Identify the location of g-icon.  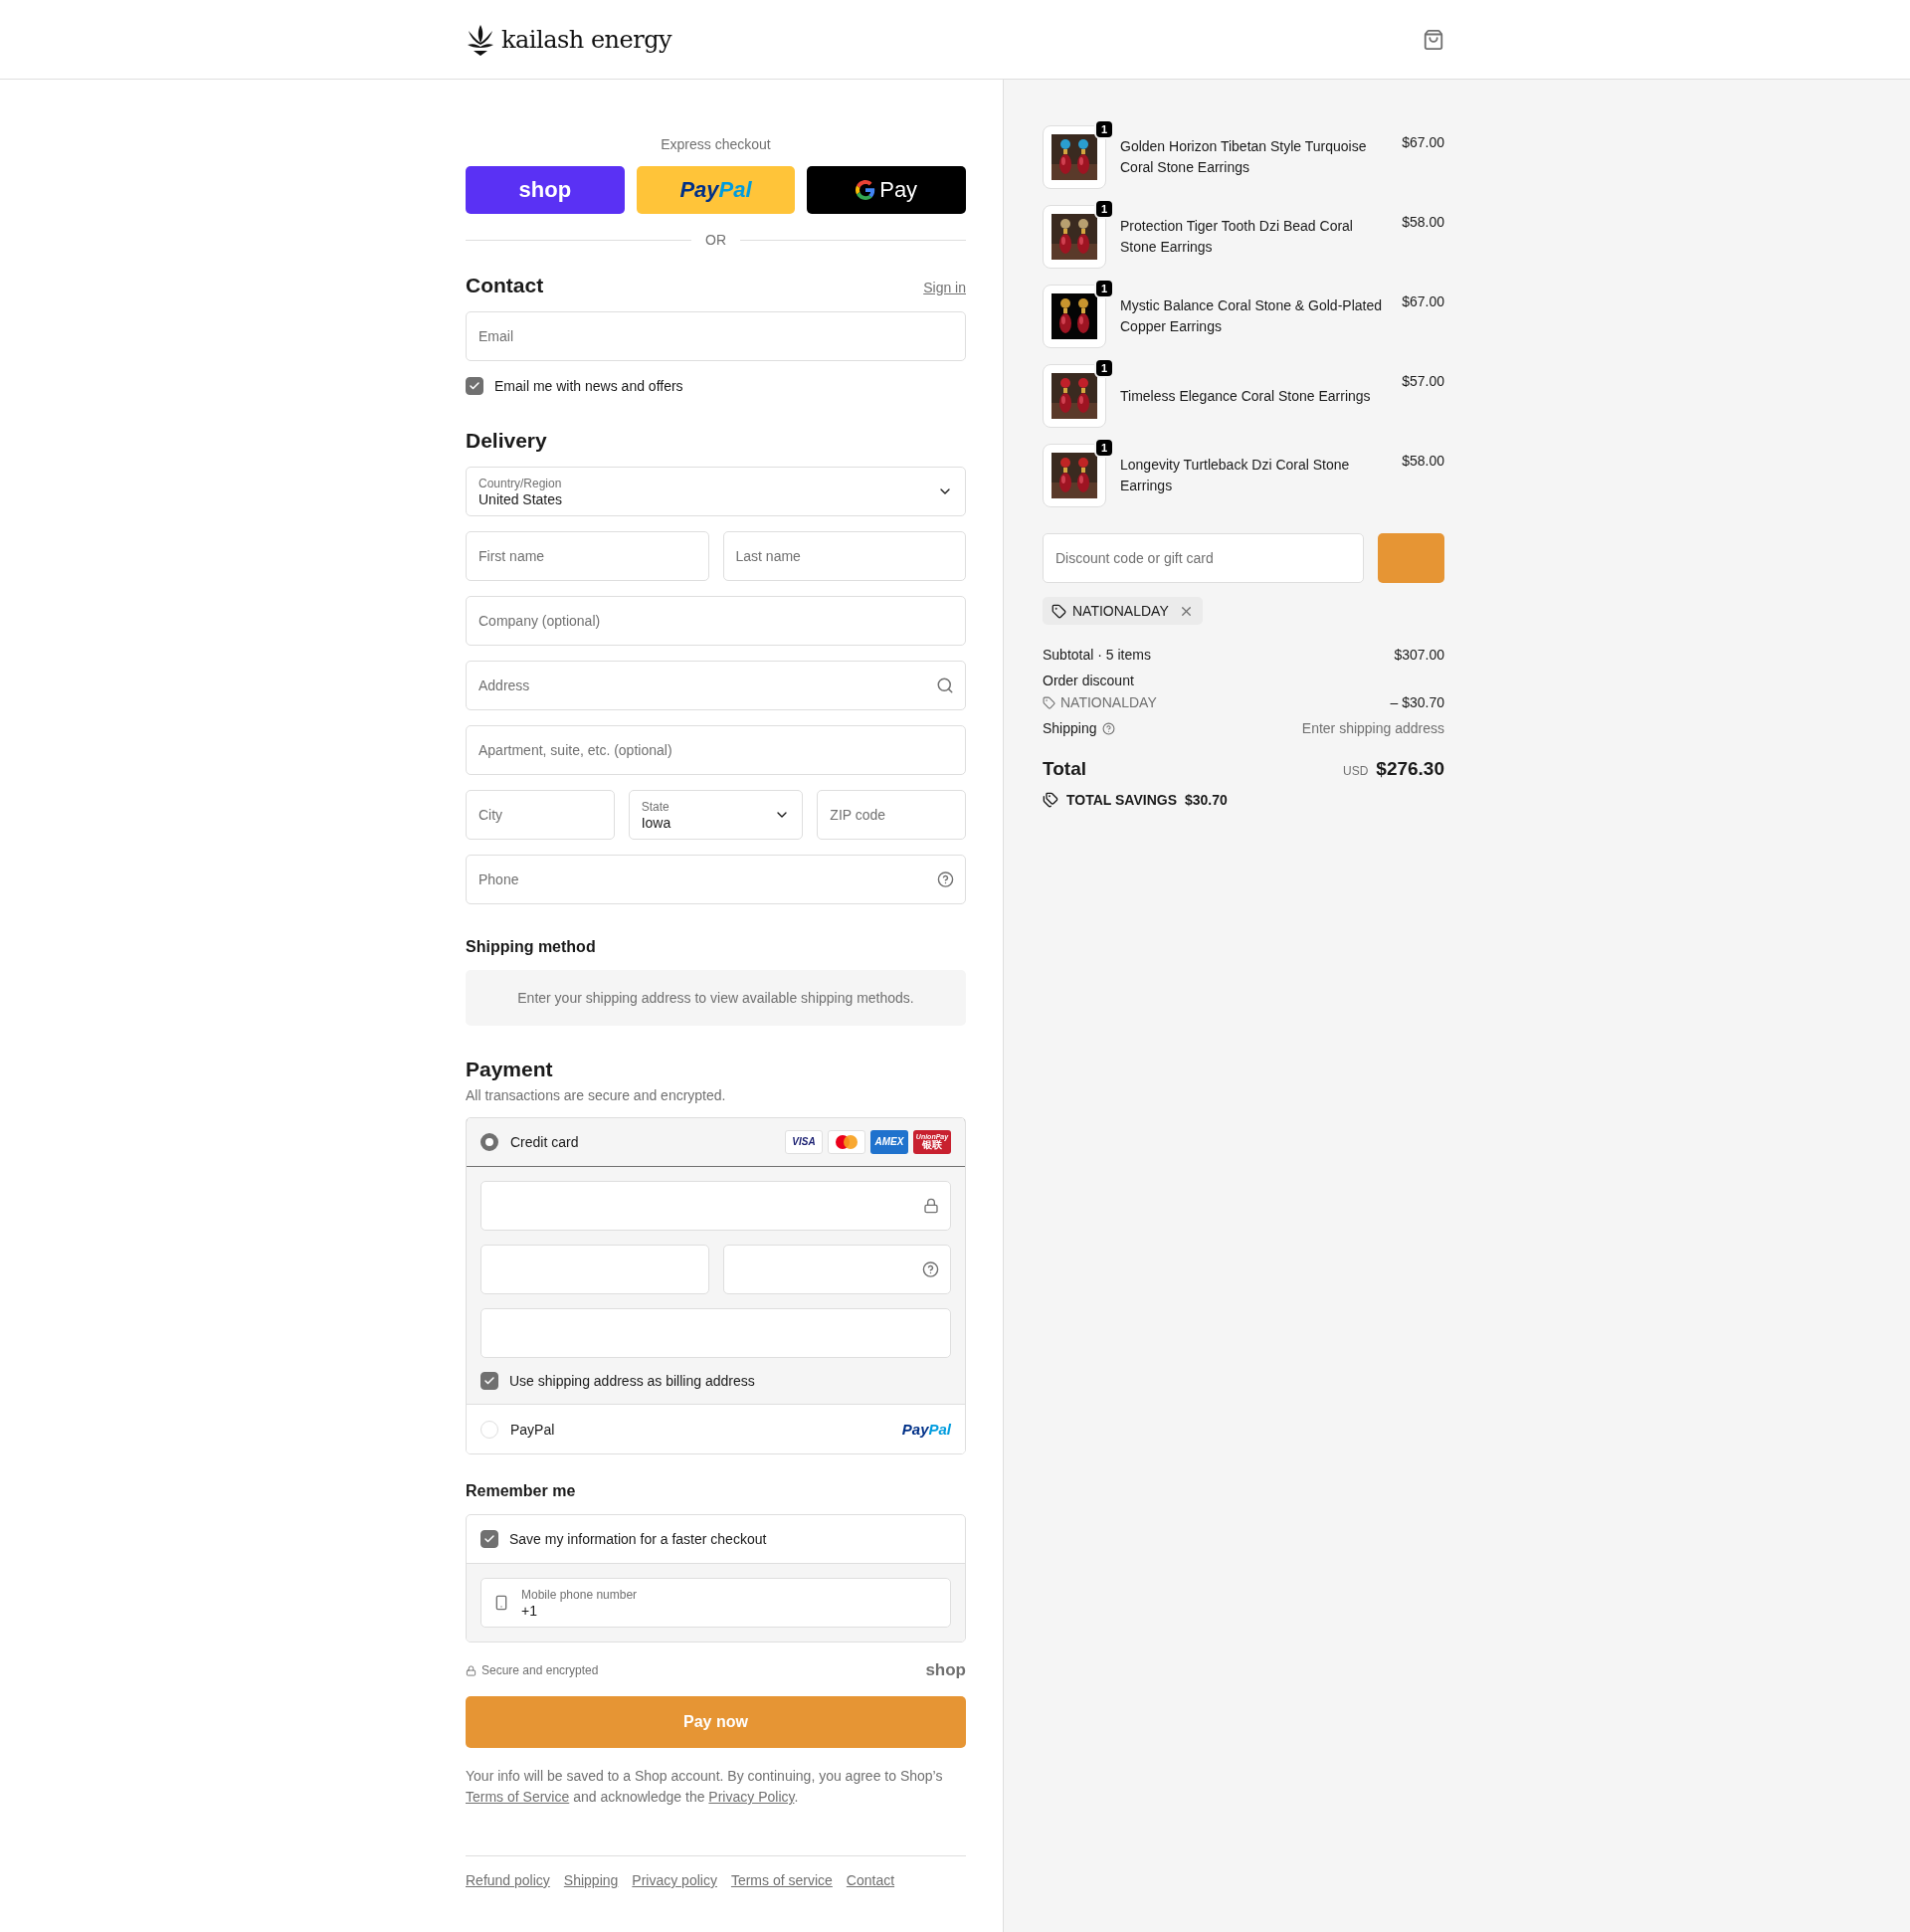
(866, 190).